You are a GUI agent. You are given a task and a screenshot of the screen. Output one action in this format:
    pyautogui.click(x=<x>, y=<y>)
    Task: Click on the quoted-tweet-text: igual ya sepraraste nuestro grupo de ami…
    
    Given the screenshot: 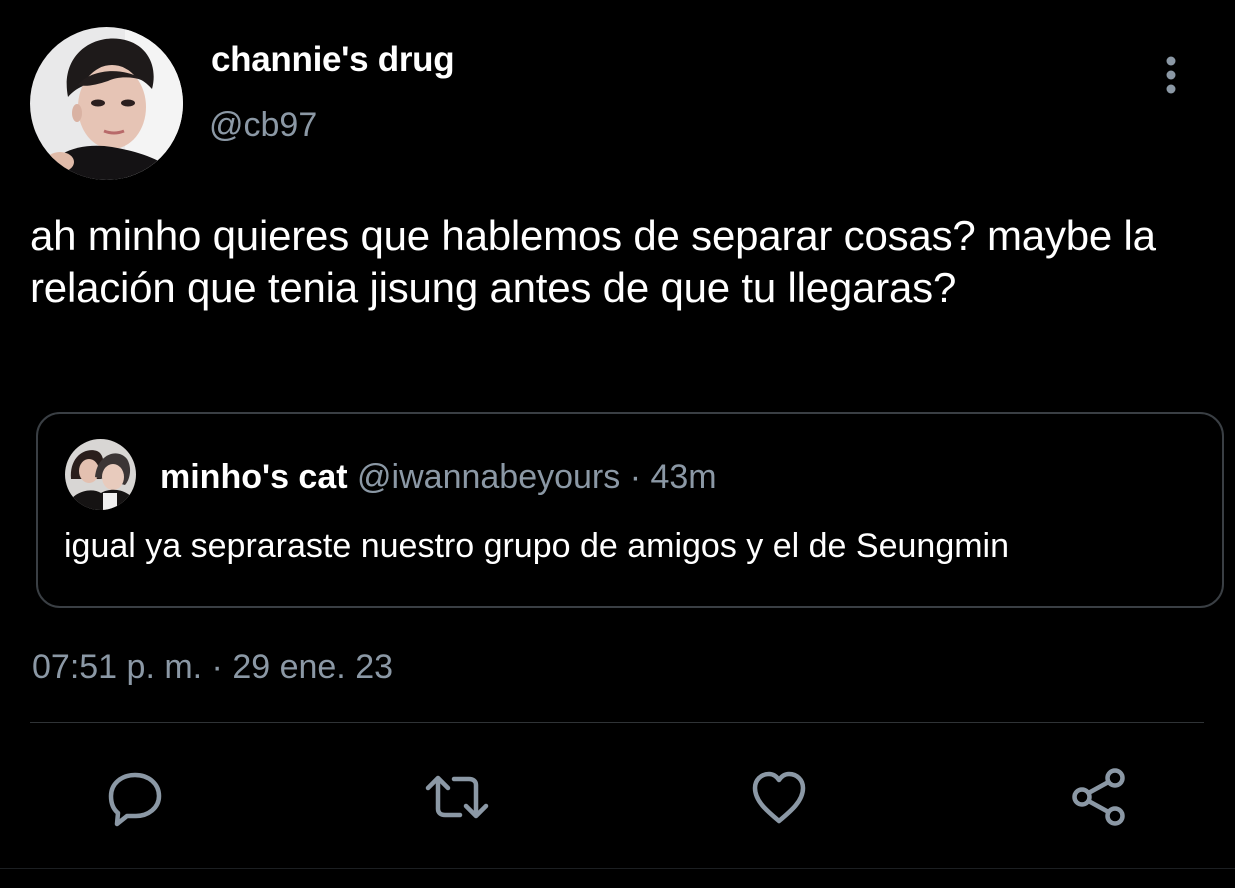 What is the action you would take?
    pyautogui.click(x=537, y=546)
    